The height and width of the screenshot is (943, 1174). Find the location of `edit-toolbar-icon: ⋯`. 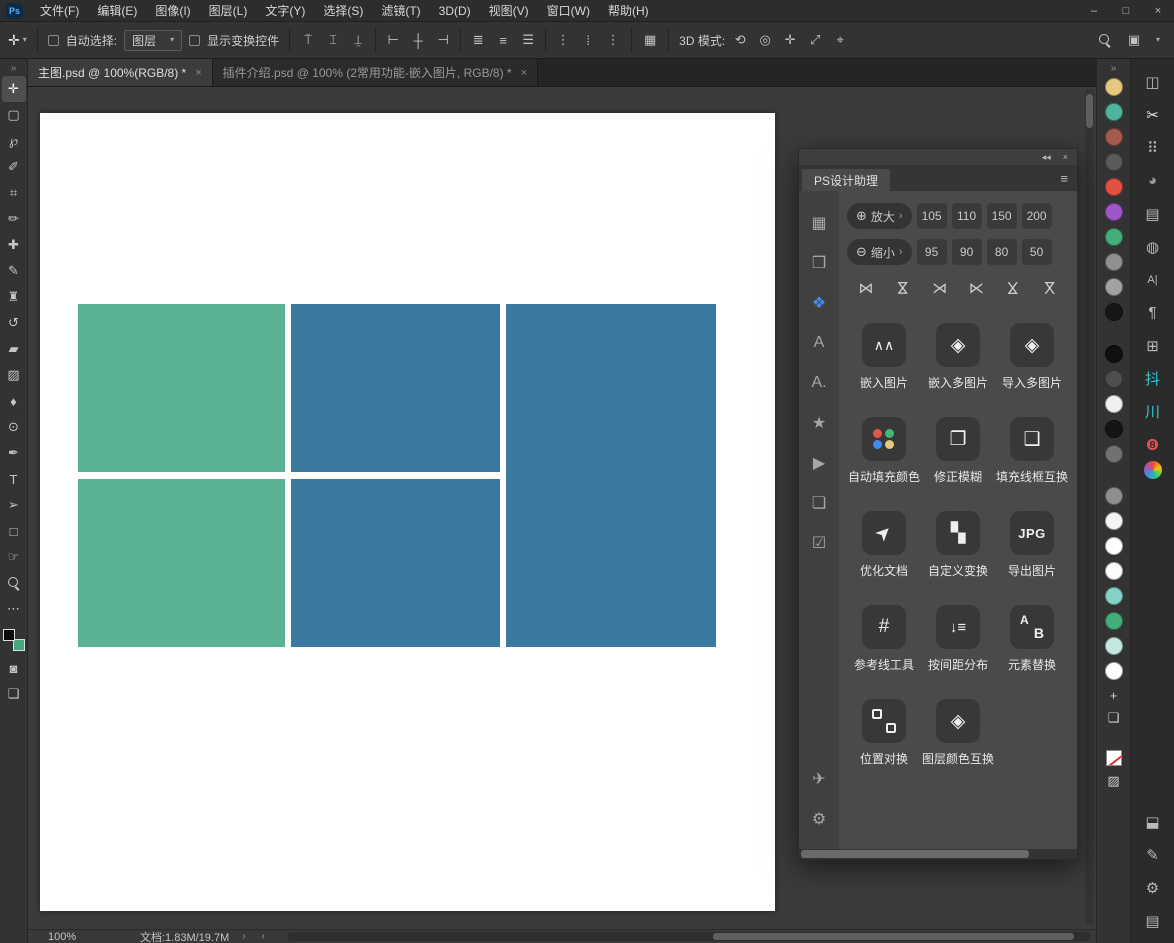

edit-toolbar-icon: ⋯ is located at coordinates (14, 609).